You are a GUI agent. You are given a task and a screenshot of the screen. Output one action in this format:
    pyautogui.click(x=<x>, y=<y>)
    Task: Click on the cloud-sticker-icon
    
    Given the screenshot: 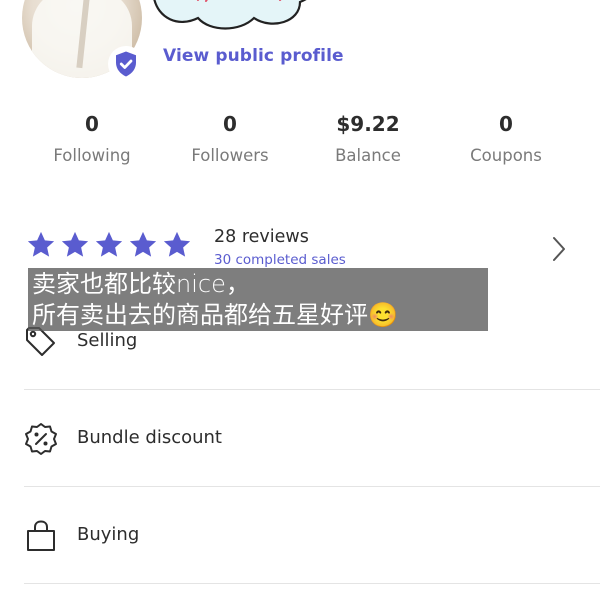 What is the action you would take?
    pyautogui.click(x=230, y=15)
    